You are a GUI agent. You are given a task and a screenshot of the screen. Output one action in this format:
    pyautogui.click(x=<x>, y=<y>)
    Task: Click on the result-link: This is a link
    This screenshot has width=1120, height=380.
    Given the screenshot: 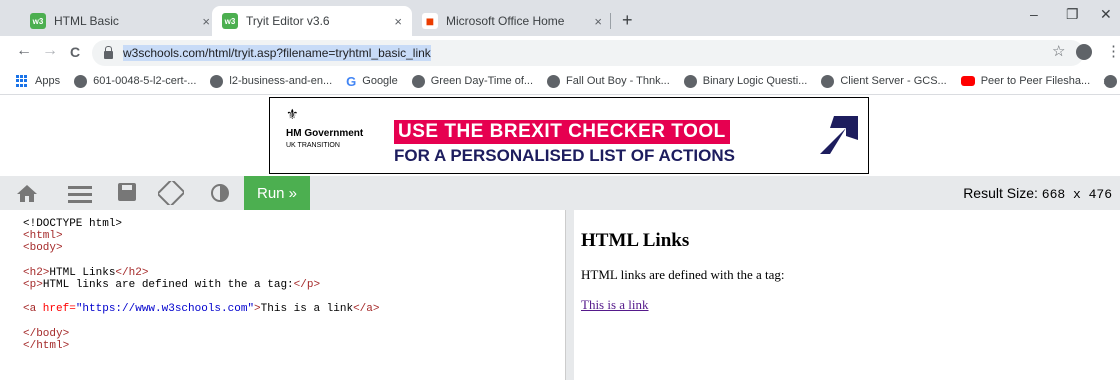 What is the action you would take?
    pyautogui.click(x=615, y=304)
    